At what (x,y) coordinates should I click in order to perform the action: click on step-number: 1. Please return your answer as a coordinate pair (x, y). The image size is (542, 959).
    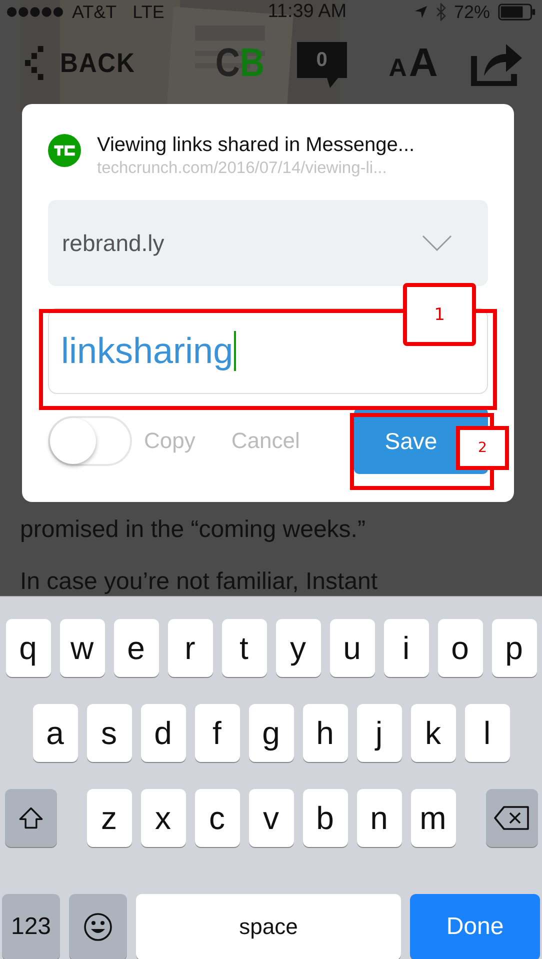
    Looking at the image, I should click on (439, 314).